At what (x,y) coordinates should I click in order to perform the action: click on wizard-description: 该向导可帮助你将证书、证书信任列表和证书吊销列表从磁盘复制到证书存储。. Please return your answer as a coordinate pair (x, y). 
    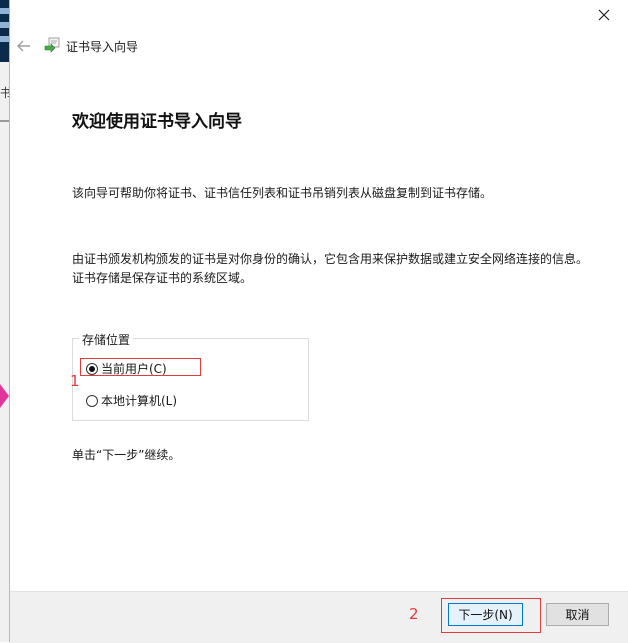
    Looking at the image, I should click on (282, 193).